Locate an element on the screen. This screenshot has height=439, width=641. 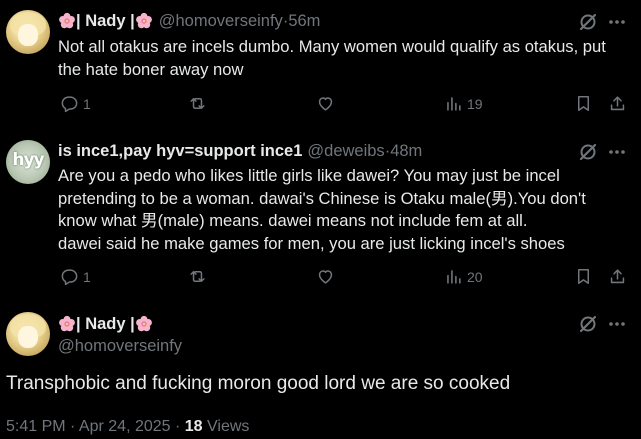
views-button: 19 is located at coordinates (463, 103).